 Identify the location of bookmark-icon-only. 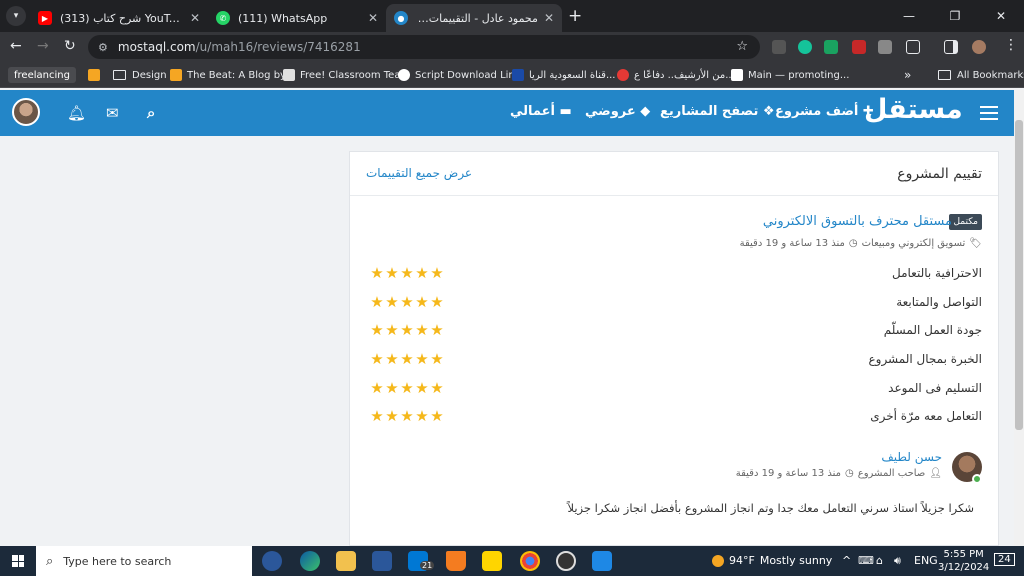
(96, 75).